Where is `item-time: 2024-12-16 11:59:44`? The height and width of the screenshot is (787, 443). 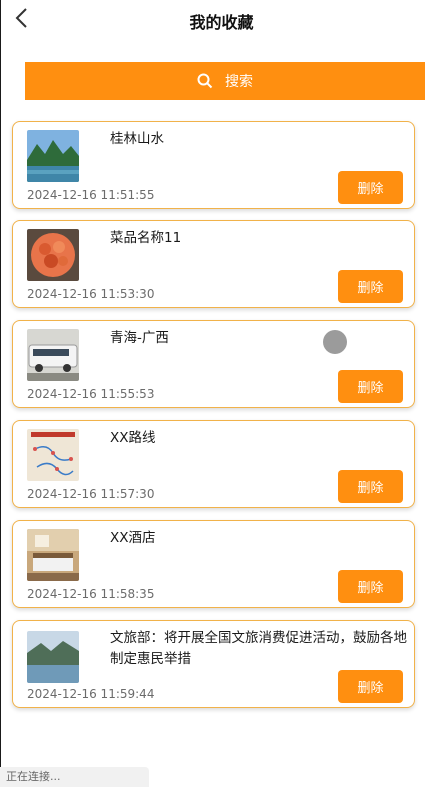 item-time: 2024-12-16 11:59:44 is located at coordinates (91, 694).